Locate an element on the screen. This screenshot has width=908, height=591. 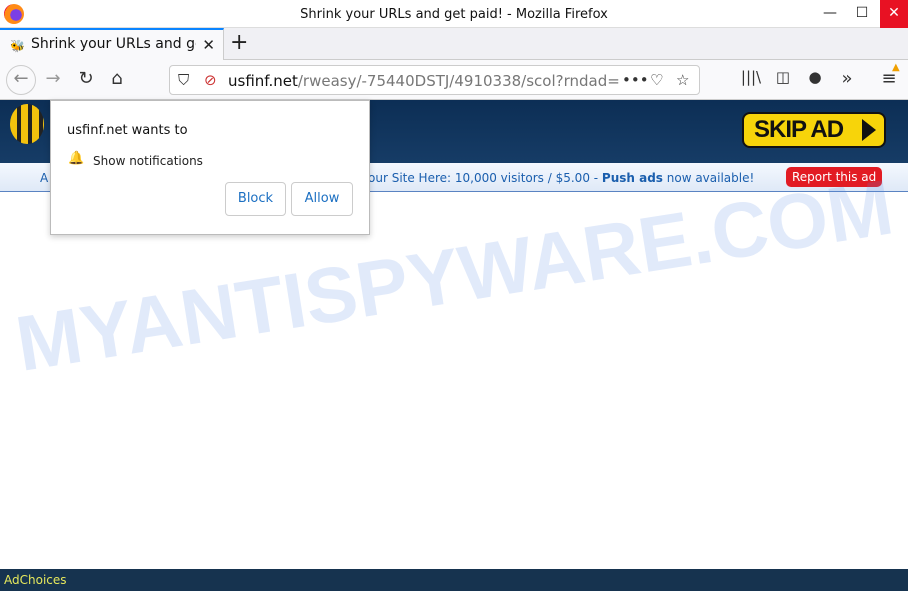
footer-bar: AdChoices is located at coordinates (454, 580).